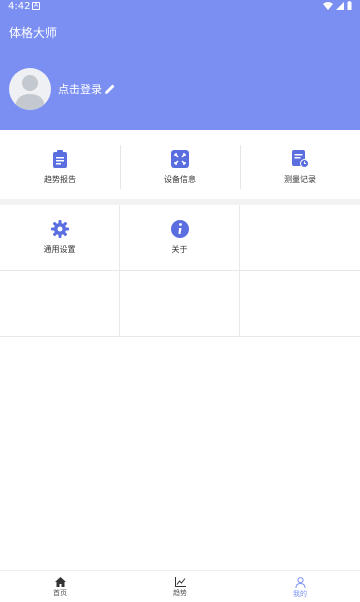 The height and width of the screenshot is (602, 360). Describe the element at coordinates (300, 582) in the screenshot. I see `profile-icon` at that location.